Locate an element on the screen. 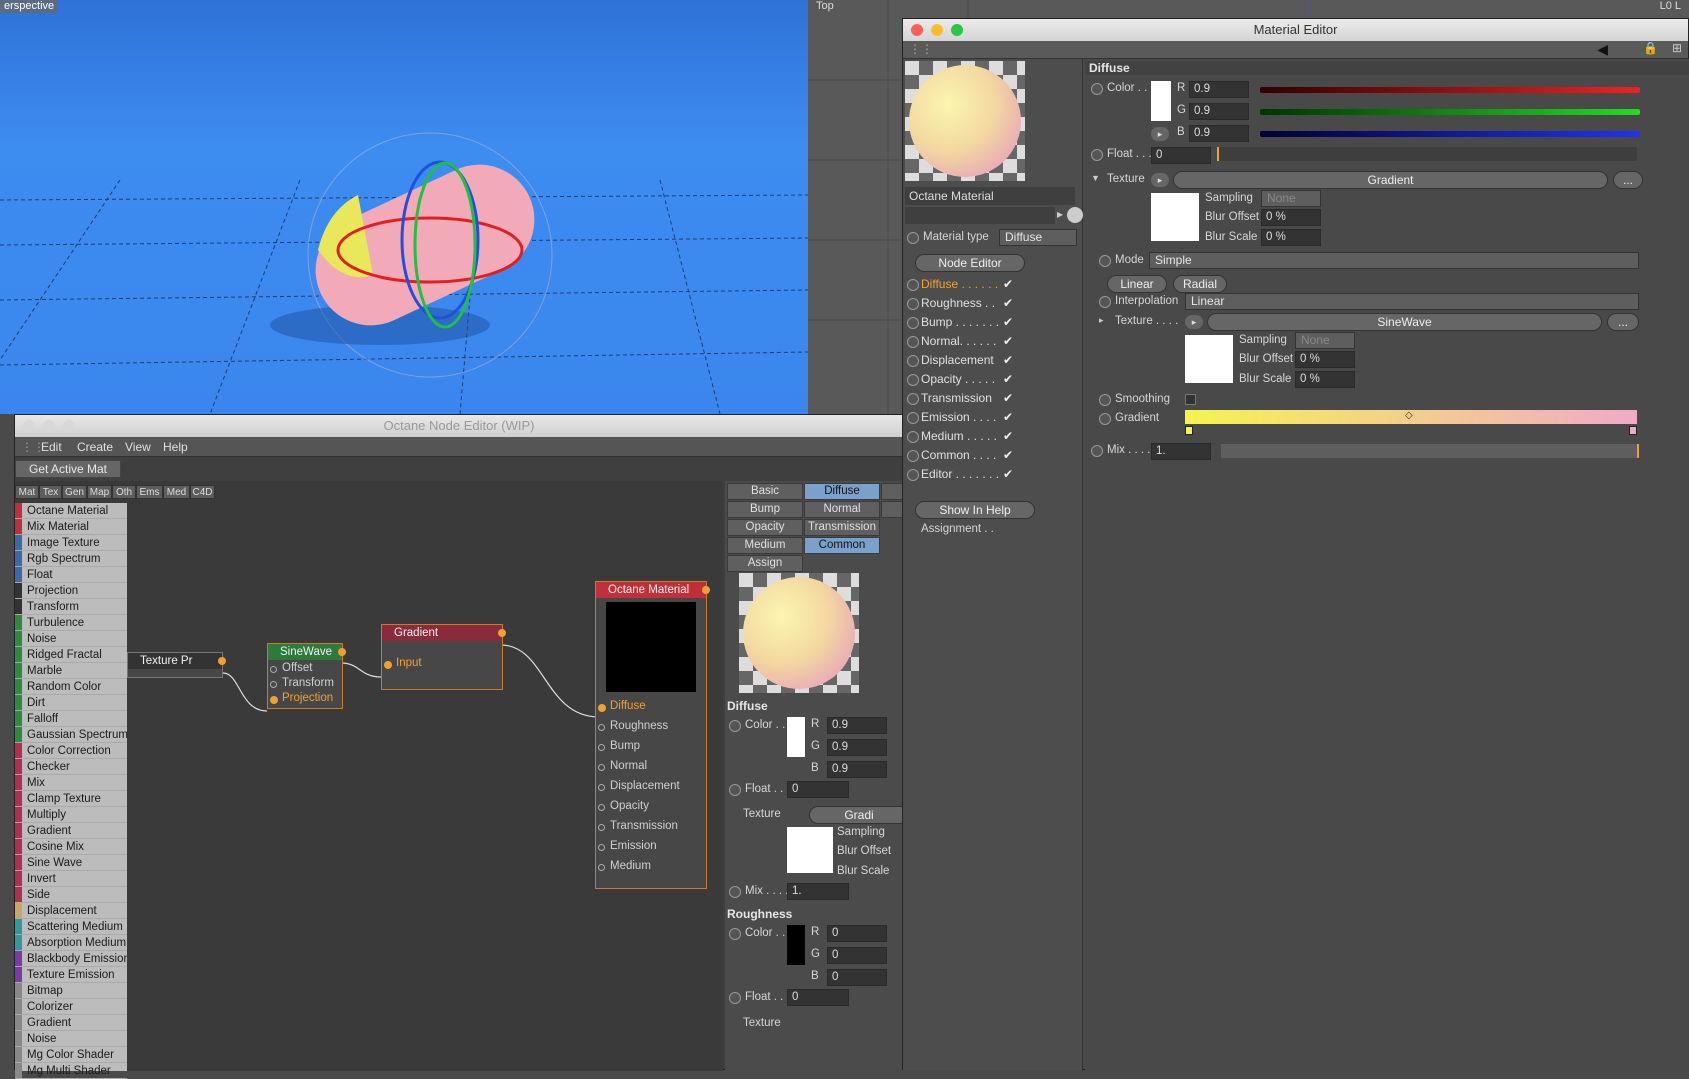  channel-item: Transmission is located at coordinates (956, 398).